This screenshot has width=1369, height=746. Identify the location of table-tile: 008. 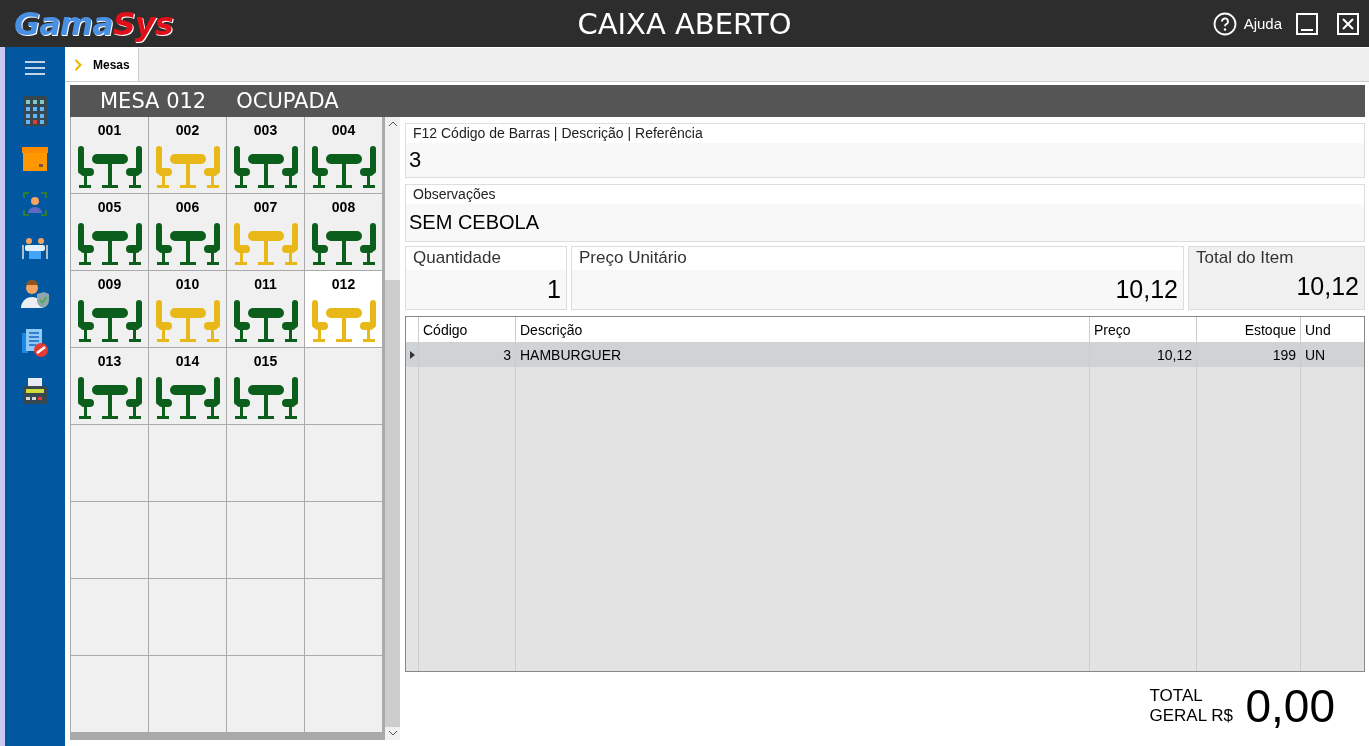
(343, 232).